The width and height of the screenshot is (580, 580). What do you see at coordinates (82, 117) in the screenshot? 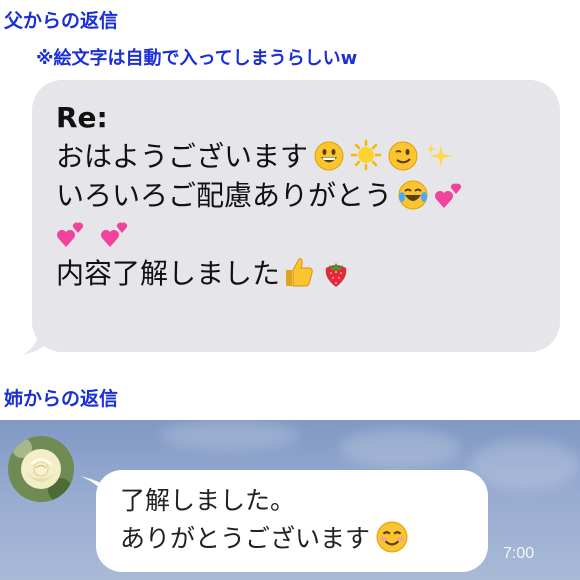
I see `message-subject: Re:` at bounding box center [82, 117].